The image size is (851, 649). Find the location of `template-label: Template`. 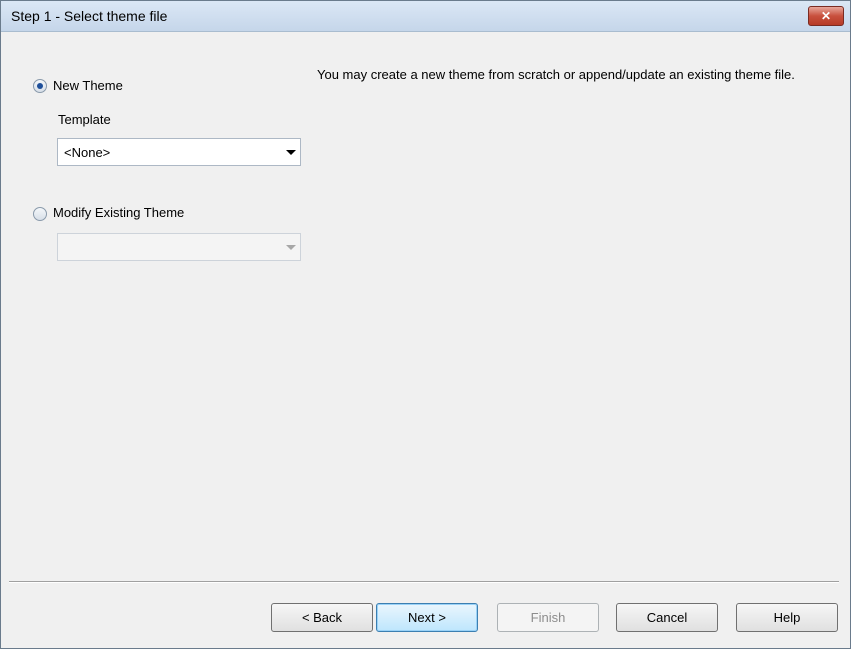

template-label: Template is located at coordinates (84, 119).